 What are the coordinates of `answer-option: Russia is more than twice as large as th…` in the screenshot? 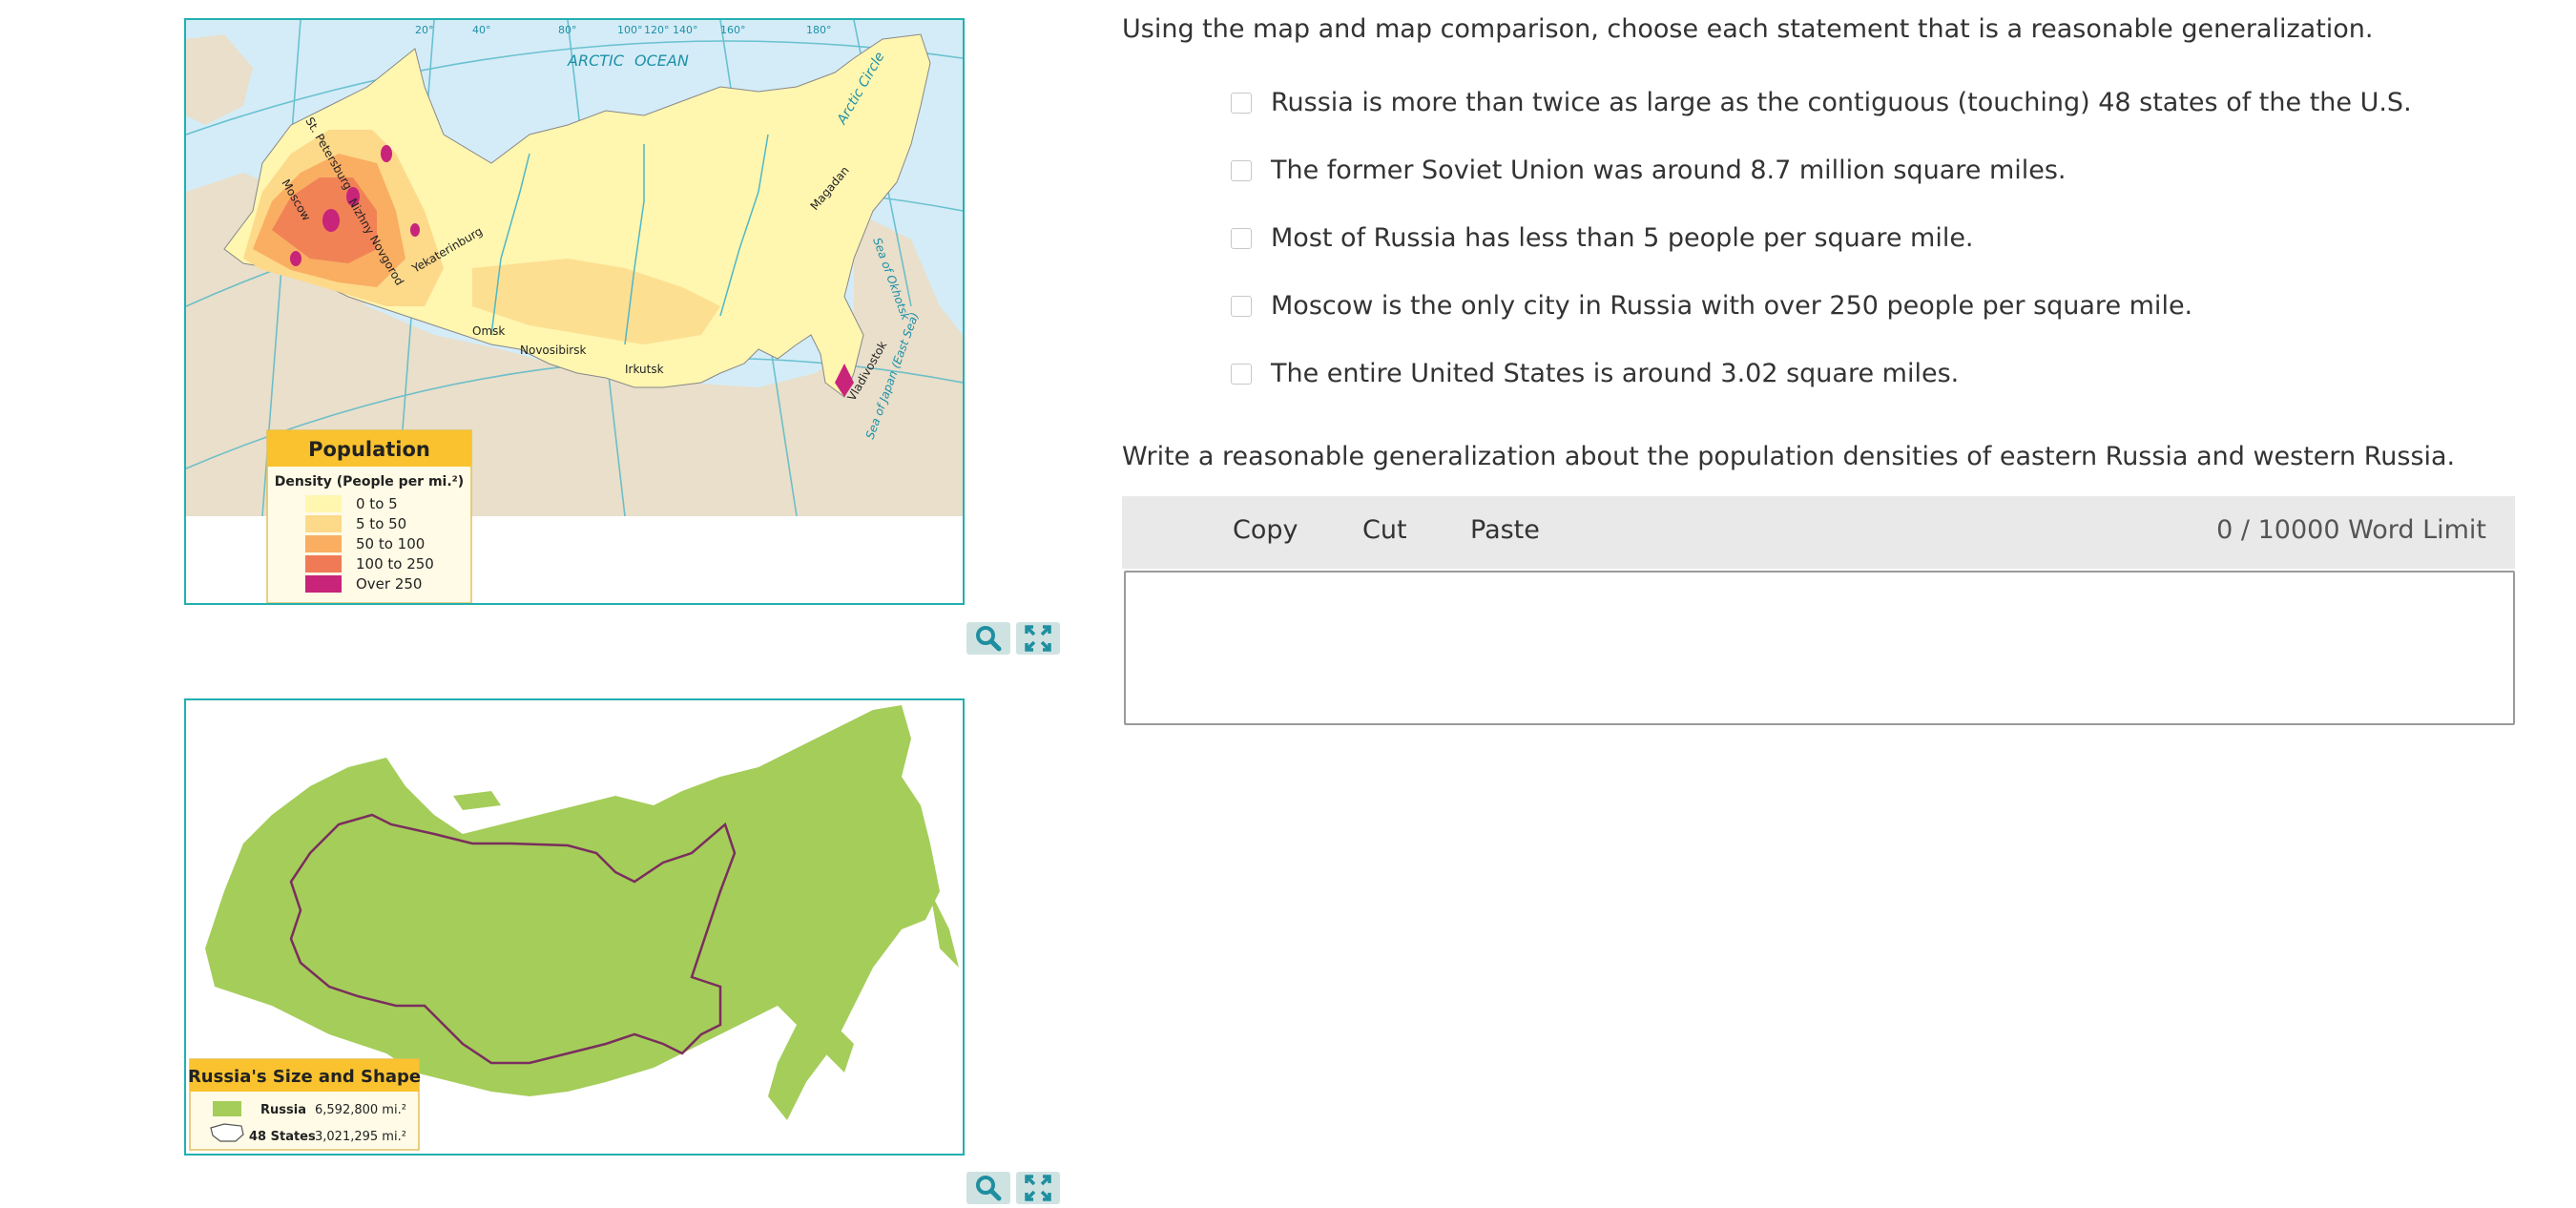 It's located at (1821, 102).